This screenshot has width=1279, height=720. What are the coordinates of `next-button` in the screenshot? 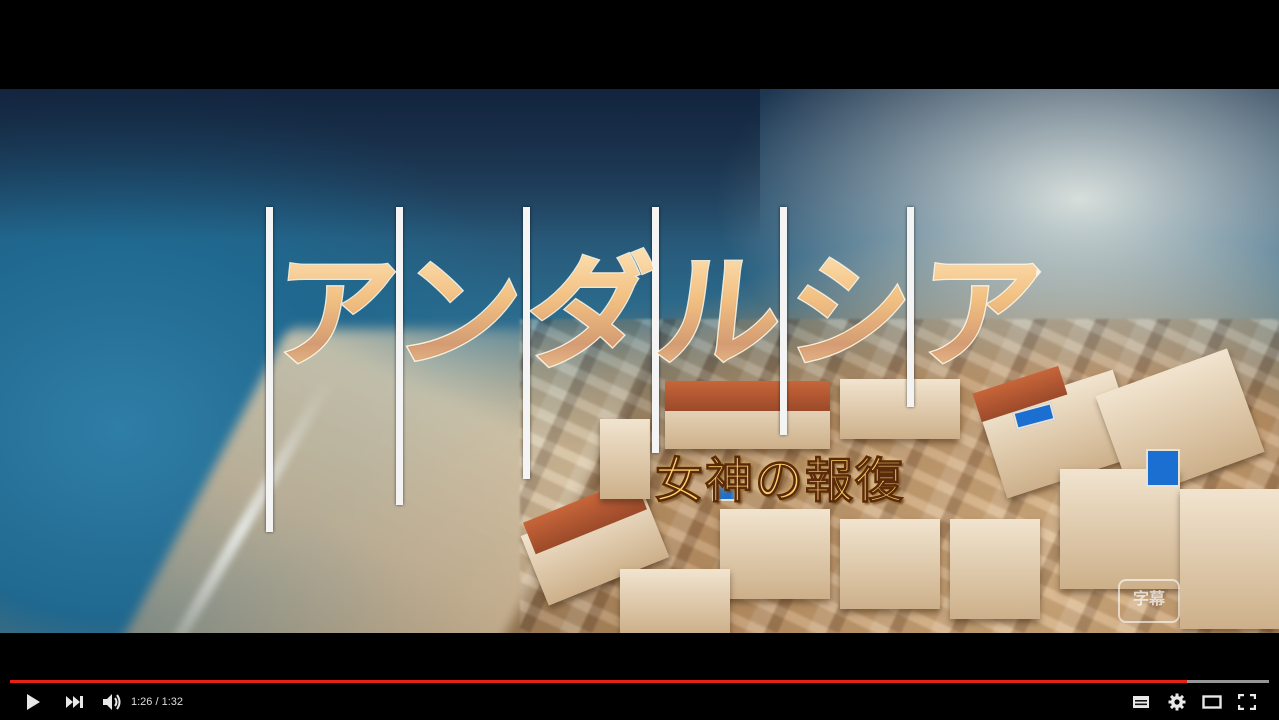 It's located at (75, 702).